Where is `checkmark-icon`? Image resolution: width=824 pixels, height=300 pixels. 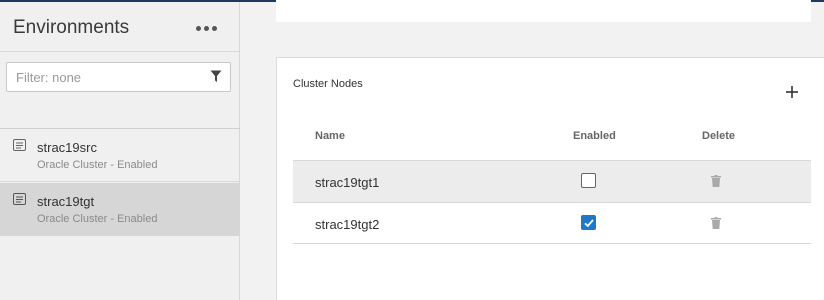
checkmark-icon is located at coordinates (588, 222).